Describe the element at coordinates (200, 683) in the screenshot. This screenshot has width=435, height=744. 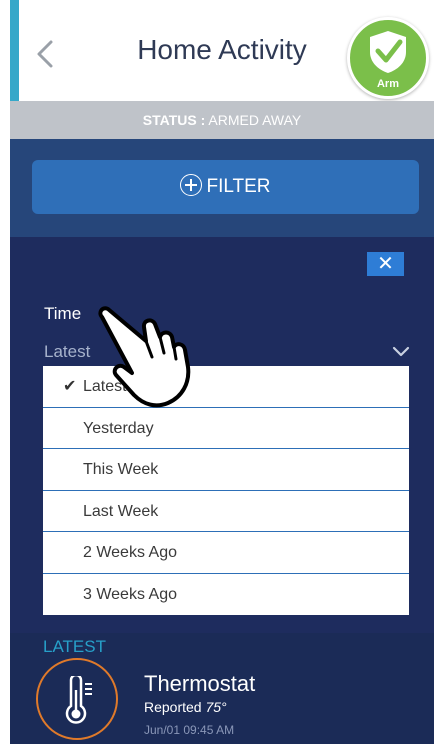
I see `device-name: Thermostat` at that location.